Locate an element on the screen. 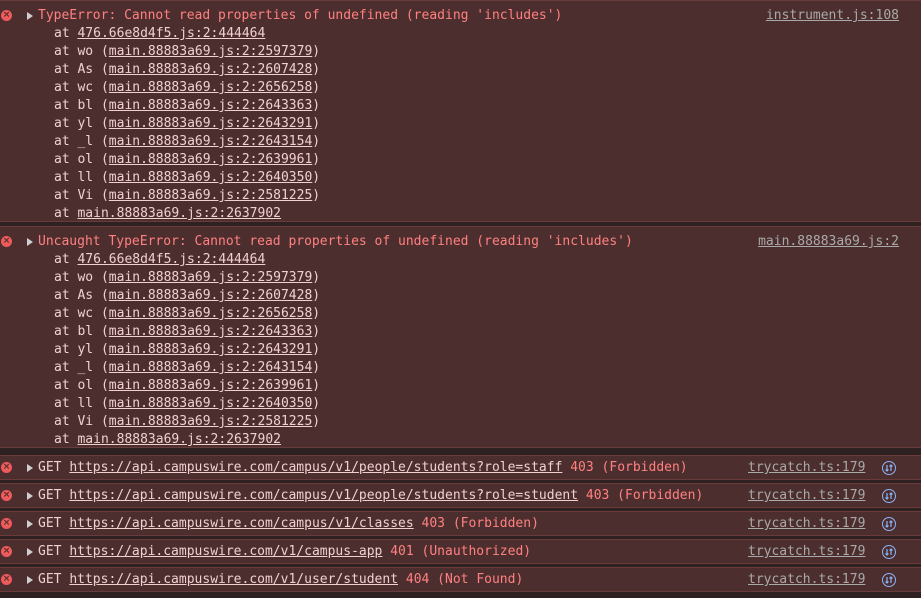 The width and height of the screenshot is (921, 598). stack-frame: at wc (main.88883a69.js:2:2656258) is located at coordinates (187, 313).